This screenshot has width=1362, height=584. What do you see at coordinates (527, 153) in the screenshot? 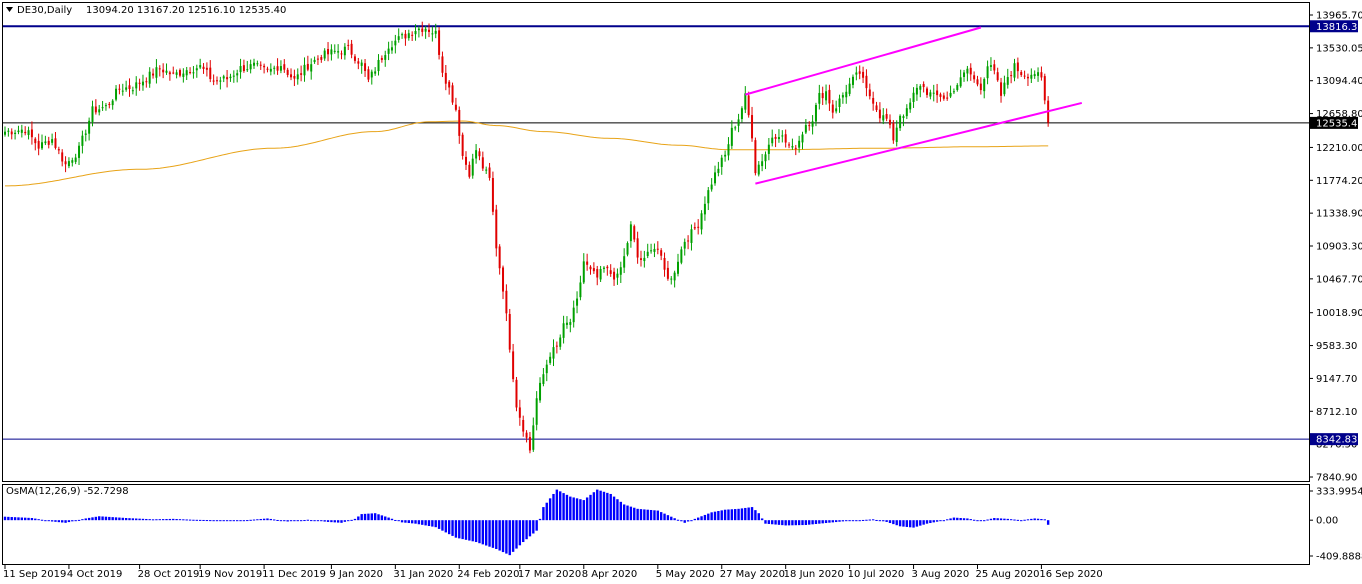
I see `moving-average-line` at bounding box center [527, 153].